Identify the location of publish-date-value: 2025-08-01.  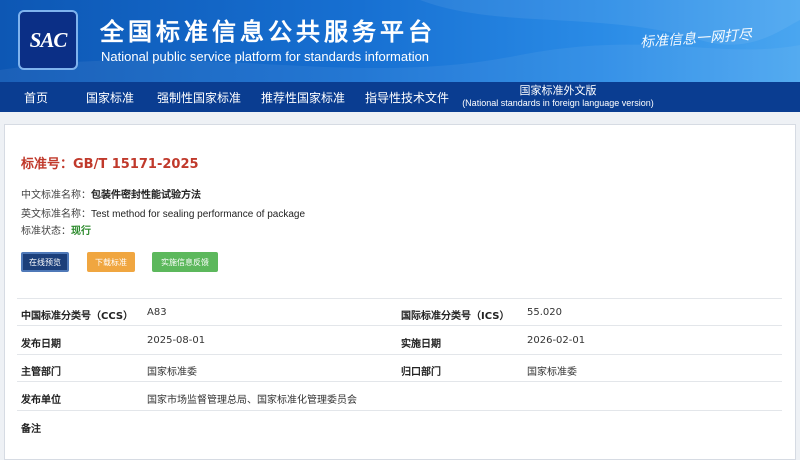
(176, 340).